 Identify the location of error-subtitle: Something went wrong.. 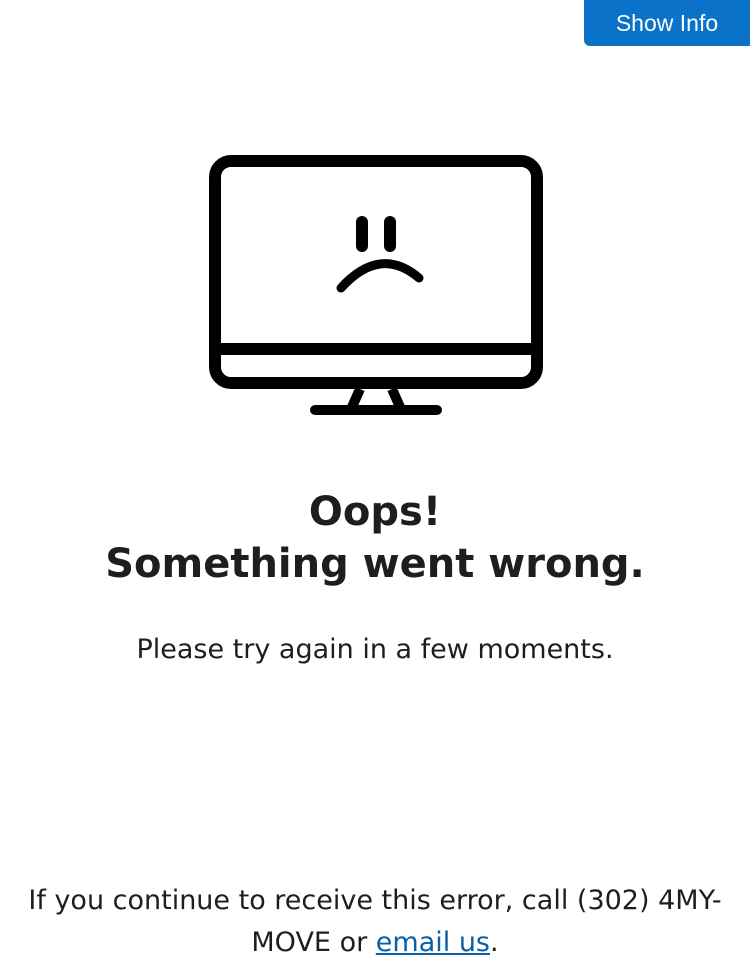
(375, 564).